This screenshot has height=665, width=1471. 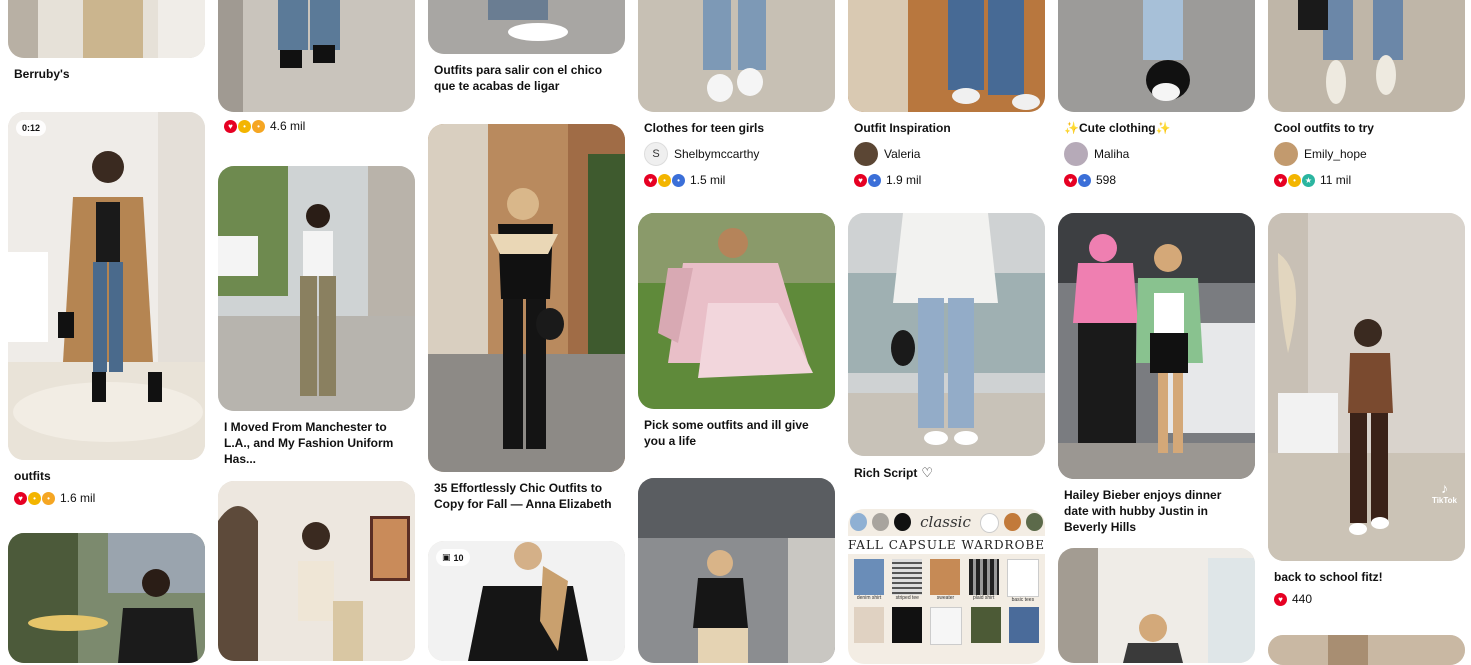 I want to click on reaction-count: 1.5 mil, so click(x=708, y=180).